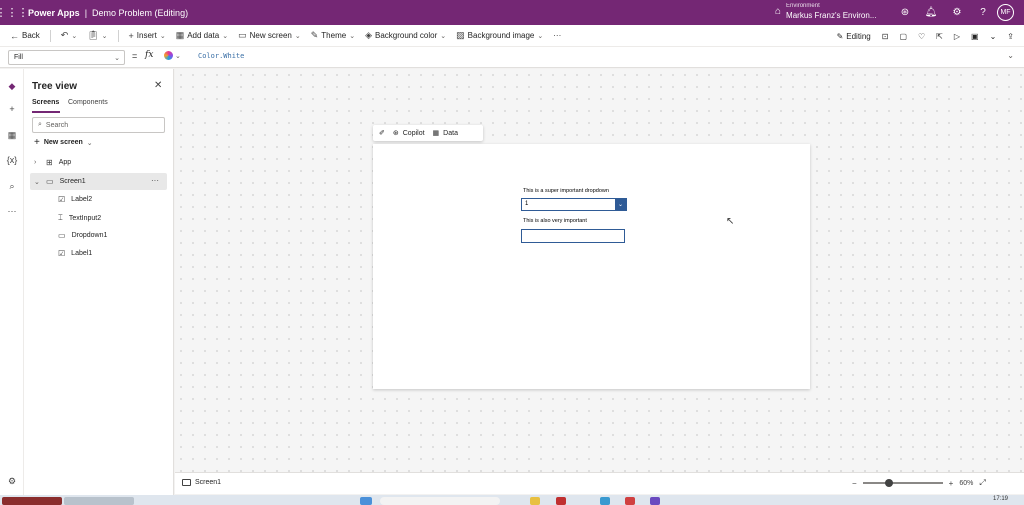 This screenshot has width=1024, height=505. Describe the element at coordinates (921, 36) in the screenshot. I see `health-icon: ♡` at that location.